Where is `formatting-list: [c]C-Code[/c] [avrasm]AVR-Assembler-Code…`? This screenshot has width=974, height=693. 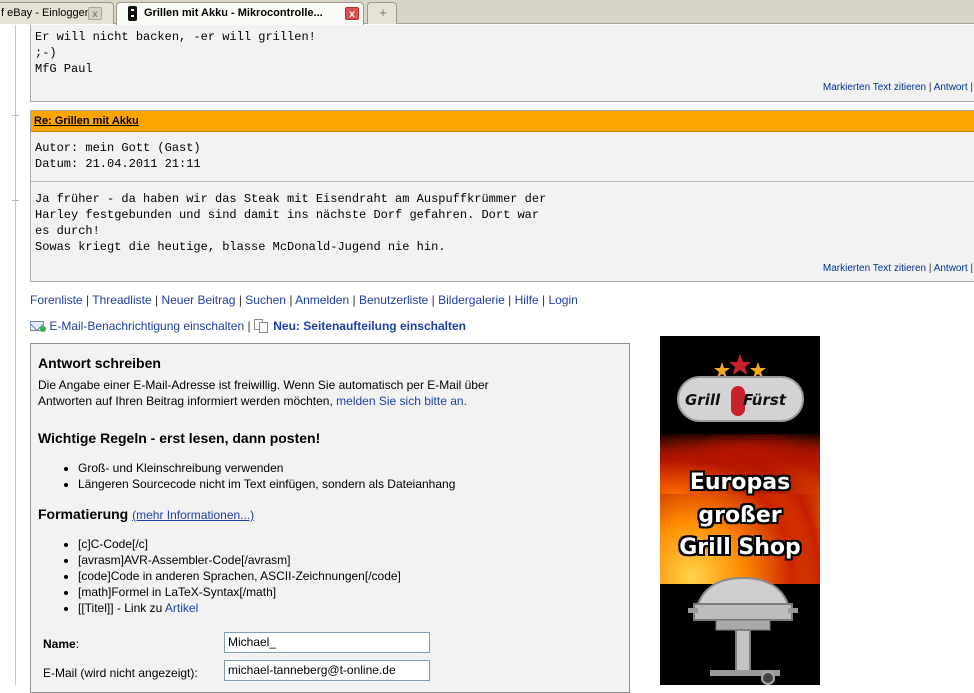
formatting-list: [c]C-Code[/c] [avrasm]AVR-Assembler-Code… is located at coordinates (229, 576).